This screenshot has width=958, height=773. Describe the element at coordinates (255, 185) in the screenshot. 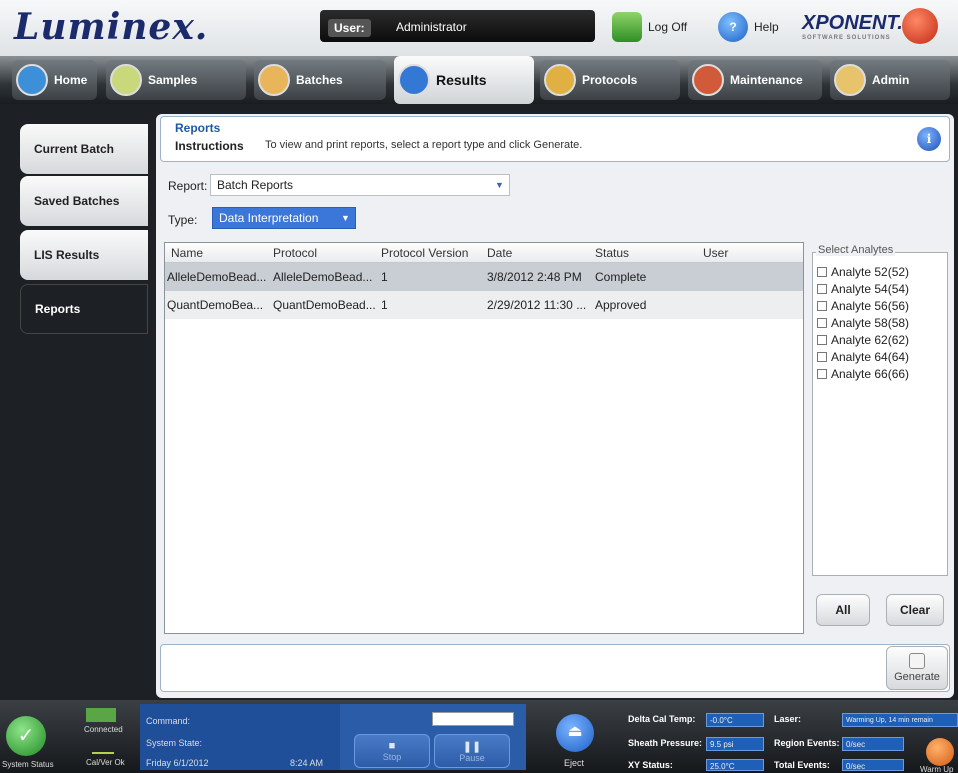

I see `report-select-value: Batch Reports` at that location.